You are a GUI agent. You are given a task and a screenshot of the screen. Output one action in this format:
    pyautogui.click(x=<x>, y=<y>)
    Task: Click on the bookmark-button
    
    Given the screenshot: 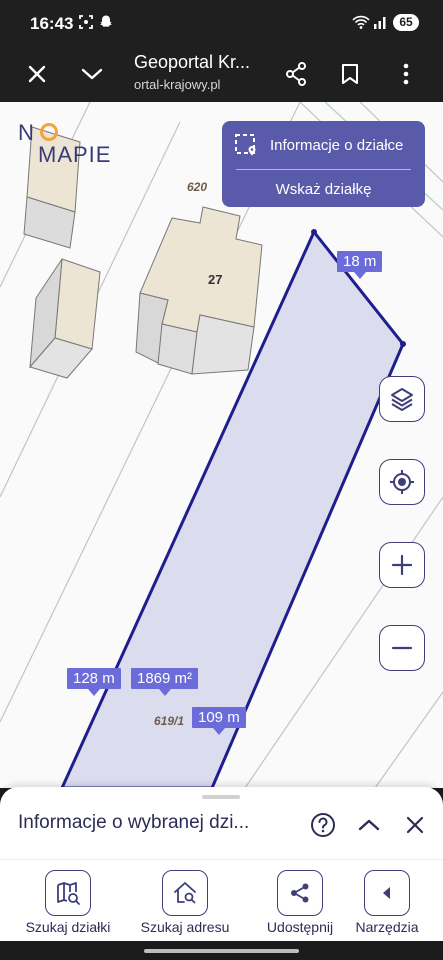 What is the action you would take?
    pyautogui.click(x=350, y=74)
    